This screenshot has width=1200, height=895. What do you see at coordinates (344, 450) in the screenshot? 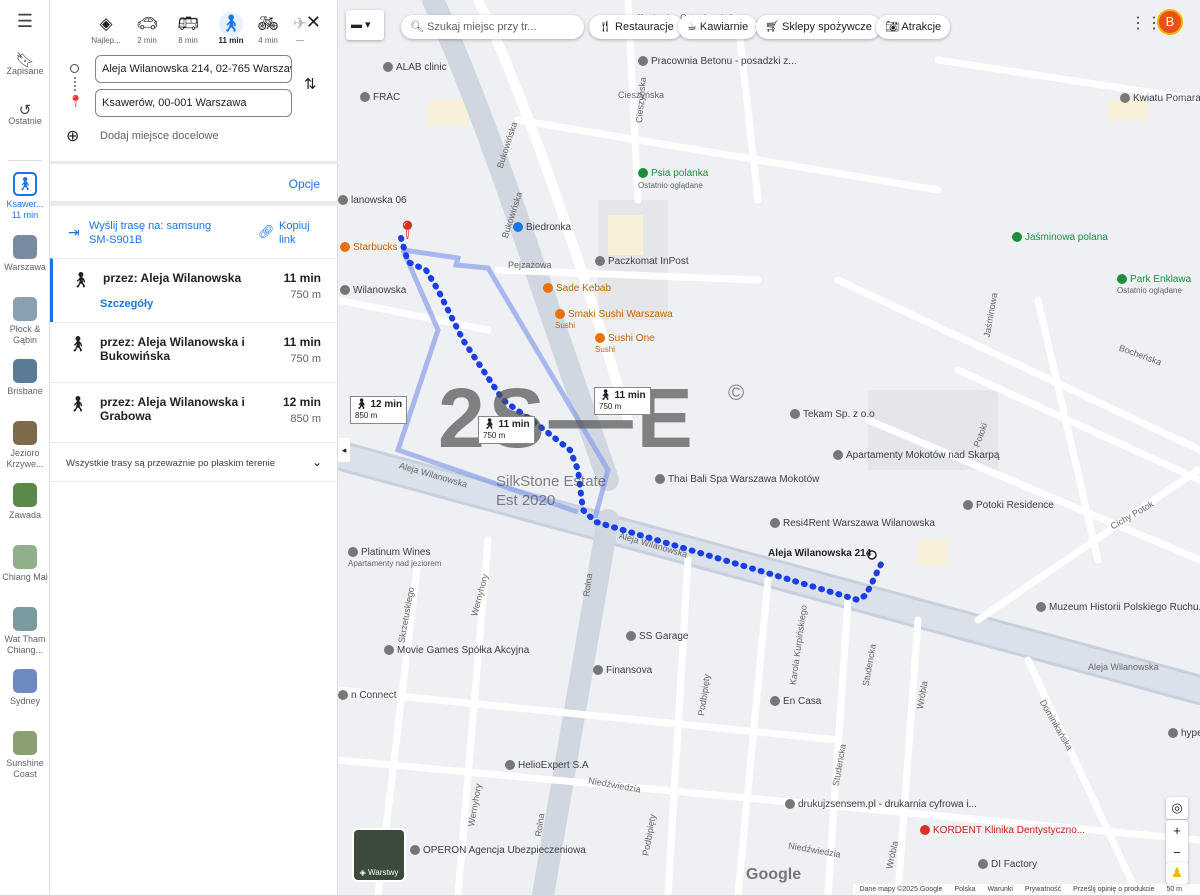
I see `collapse-side-panel: ◂` at bounding box center [344, 450].